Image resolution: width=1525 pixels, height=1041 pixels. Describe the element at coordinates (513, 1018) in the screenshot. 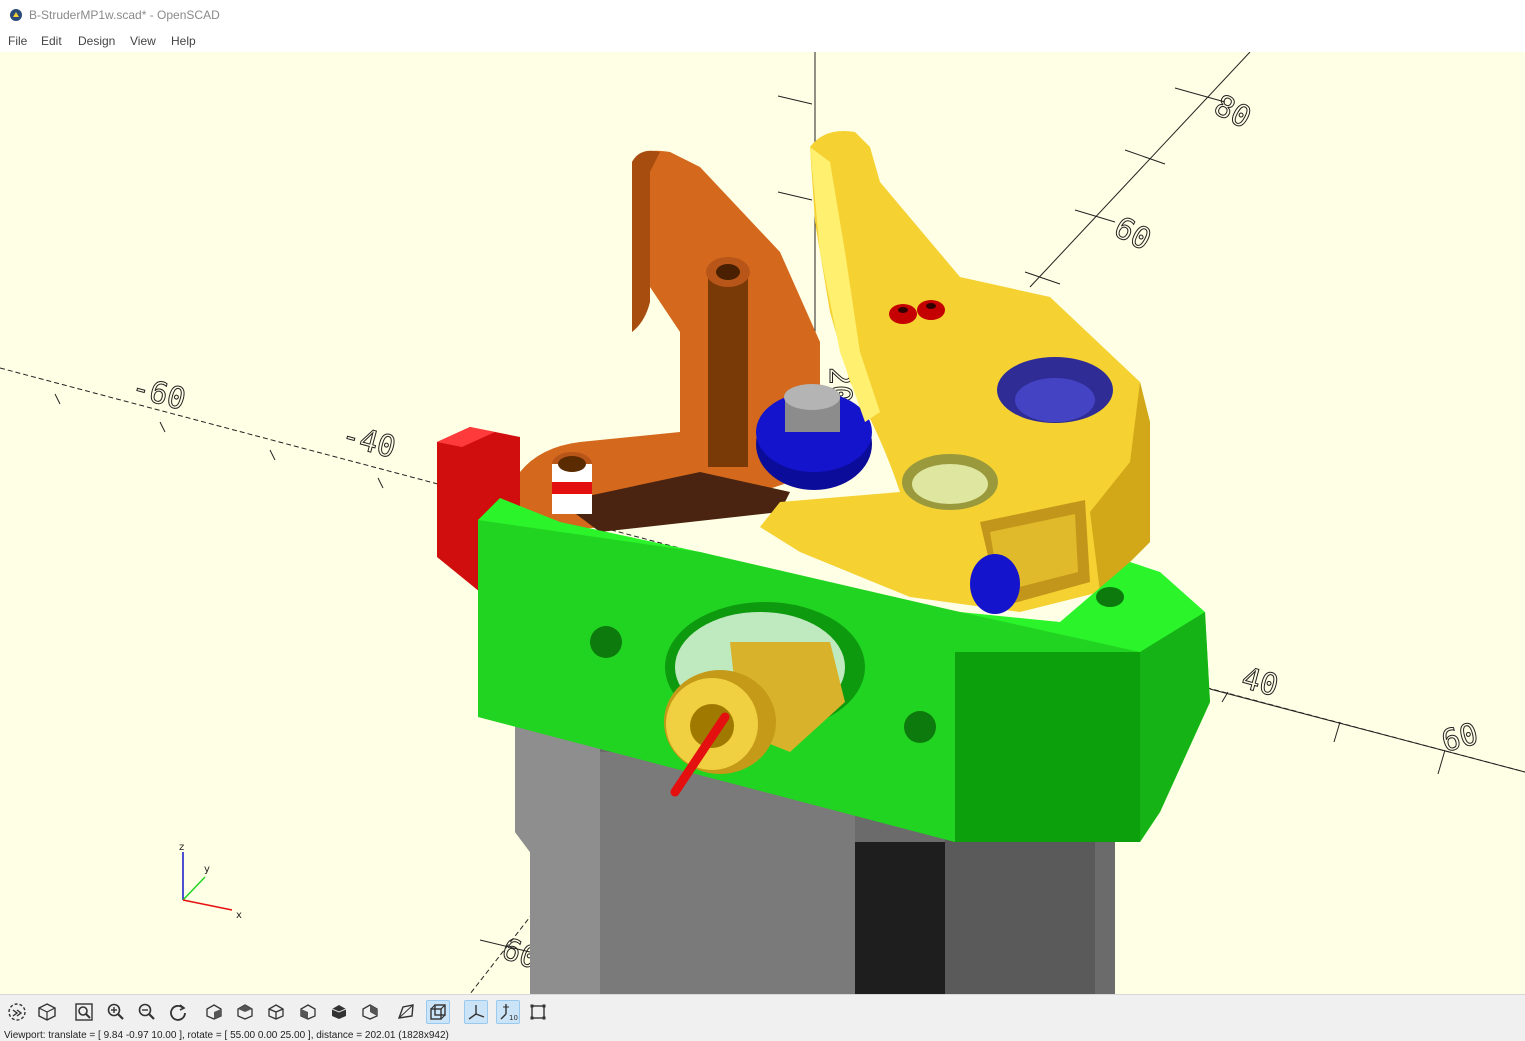

I see `svg-text: 10` at that location.